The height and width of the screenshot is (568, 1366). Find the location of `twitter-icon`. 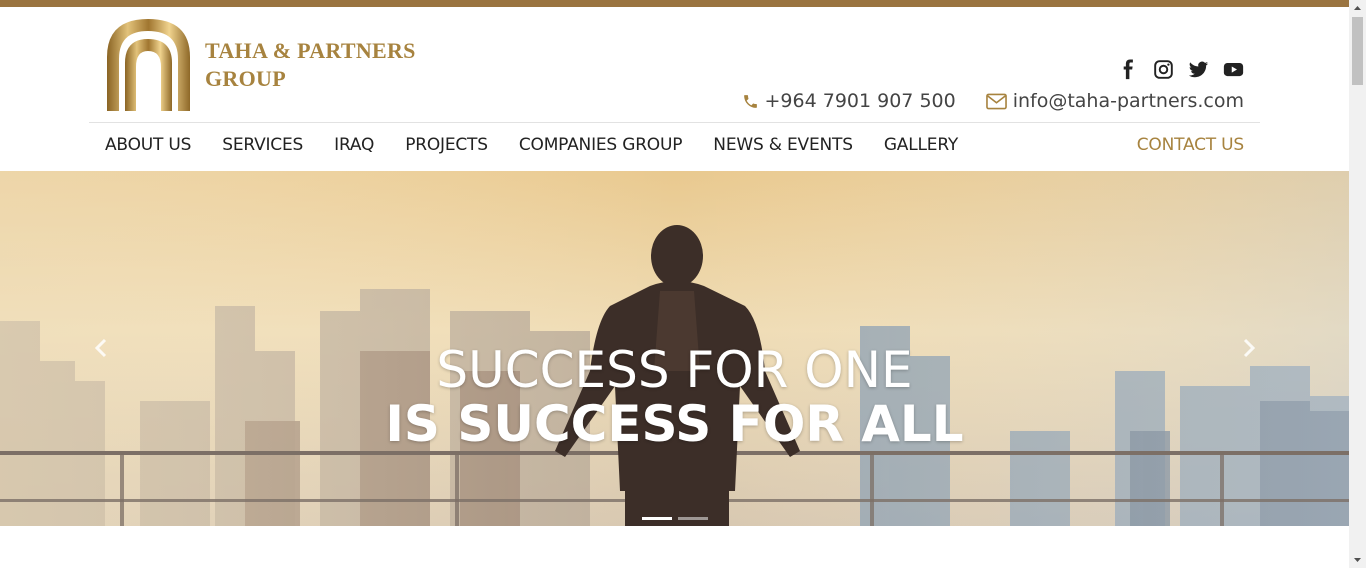

twitter-icon is located at coordinates (1198, 69).